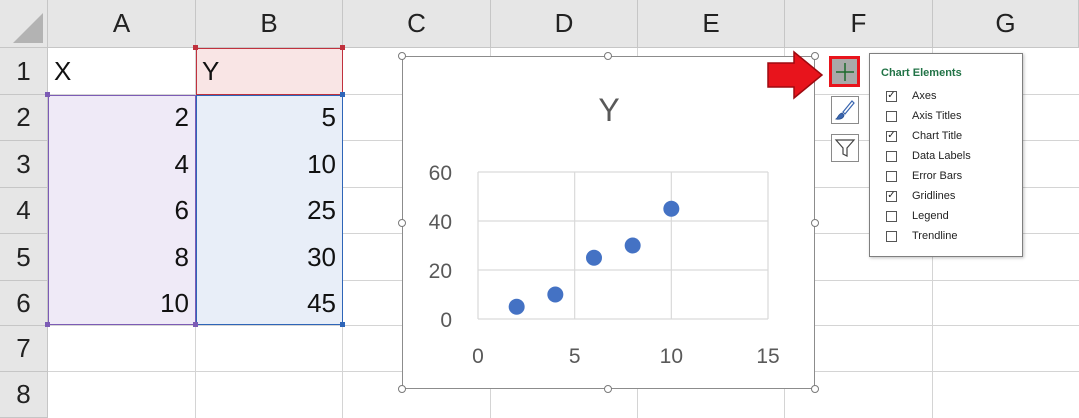 The width and height of the screenshot is (1079, 418). I want to click on x-tick-label: 10, so click(671, 356).